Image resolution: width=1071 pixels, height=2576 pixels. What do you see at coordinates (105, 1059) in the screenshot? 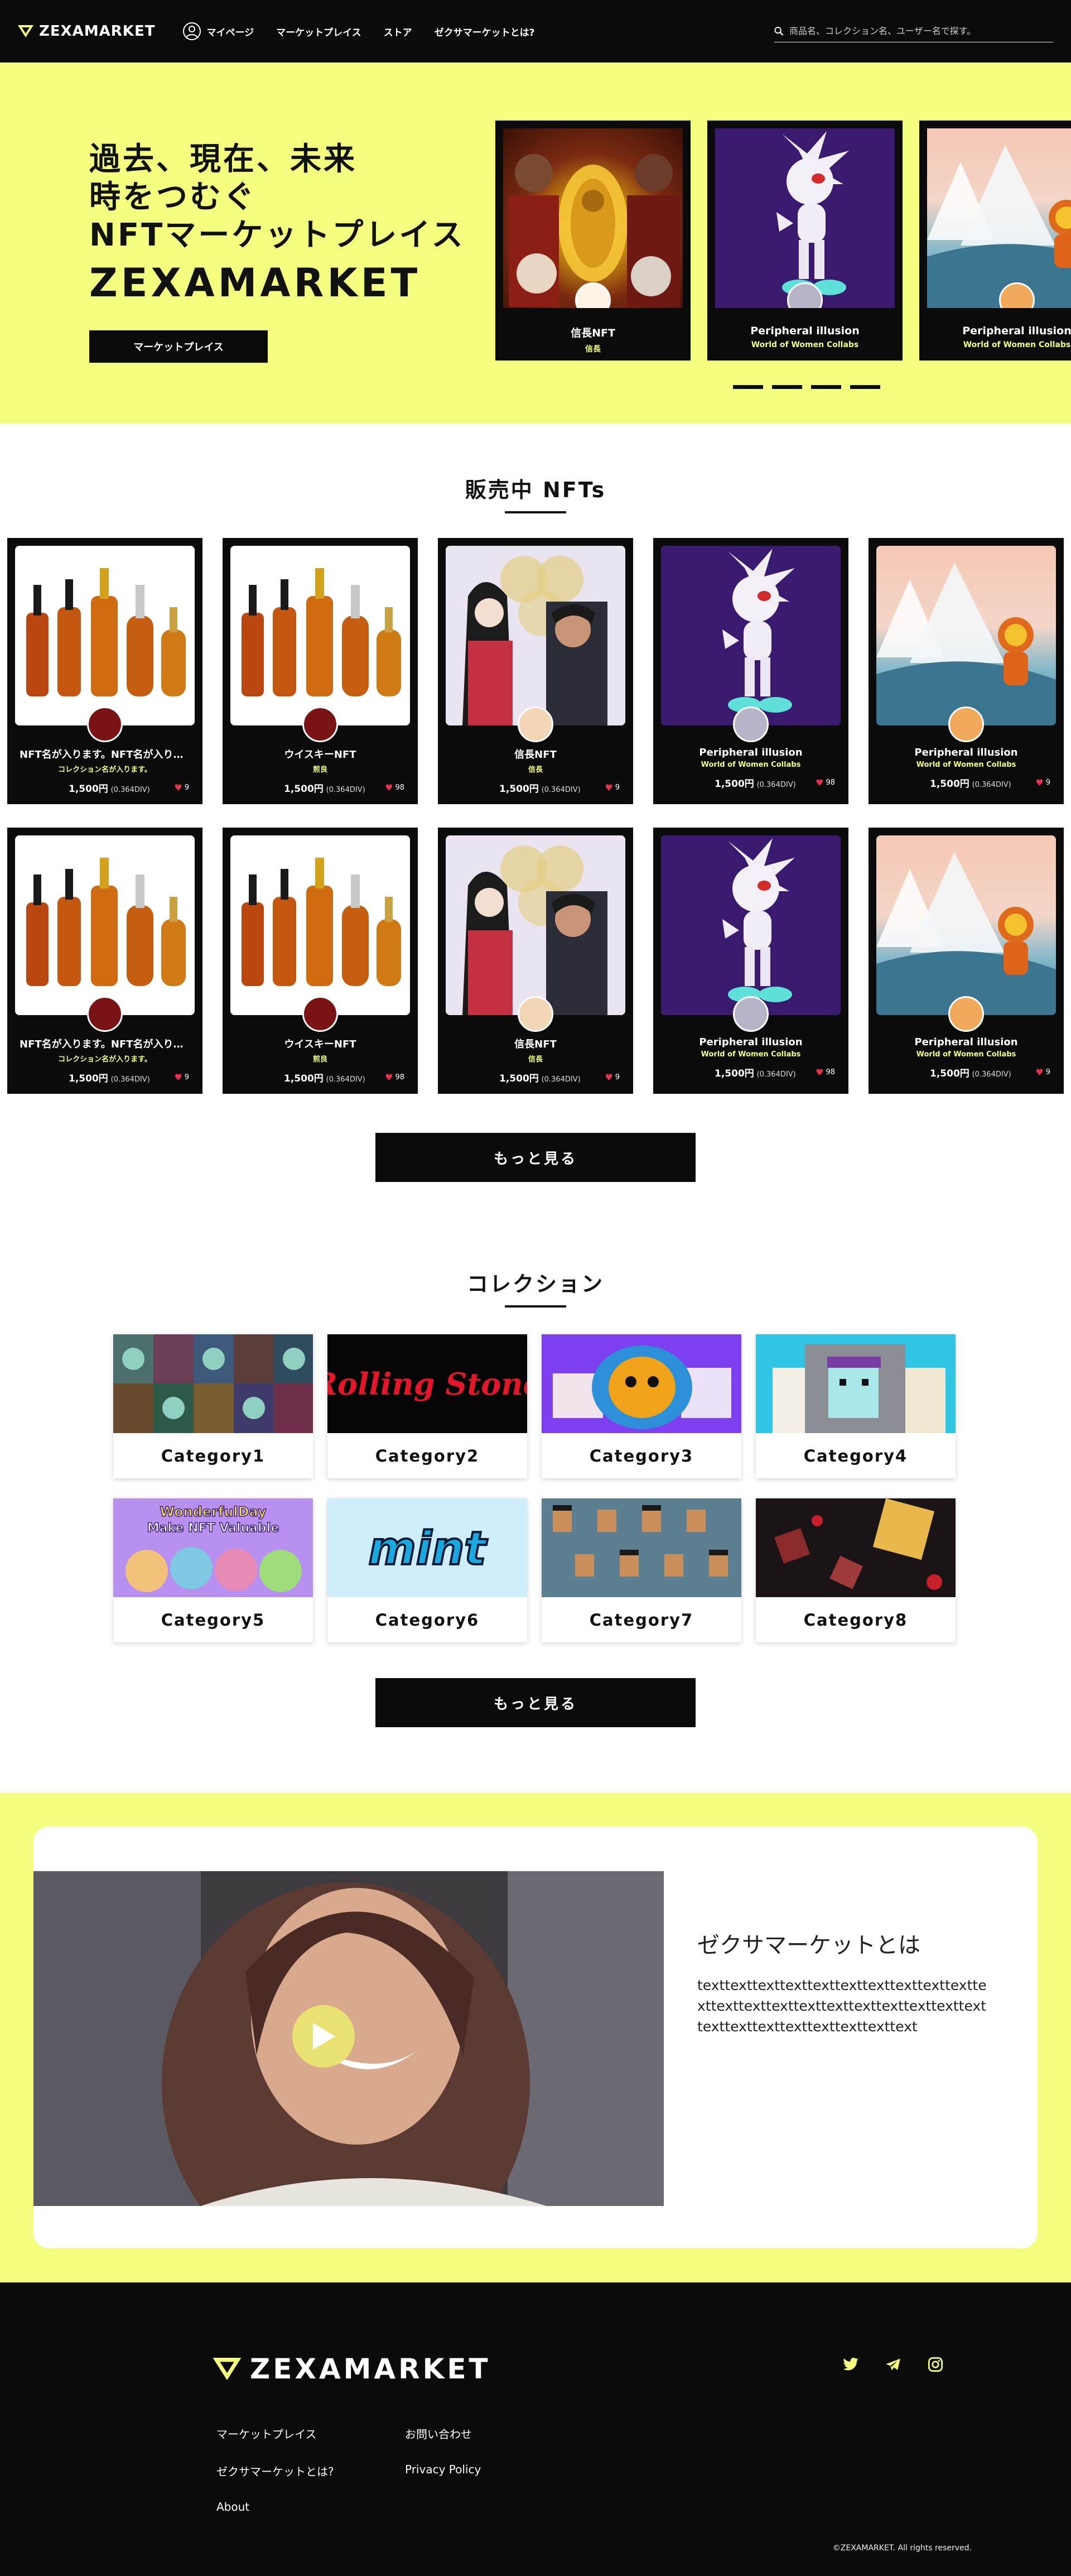
I see `nft-collection: コレクション名が入ります。` at bounding box center [105, 1059].